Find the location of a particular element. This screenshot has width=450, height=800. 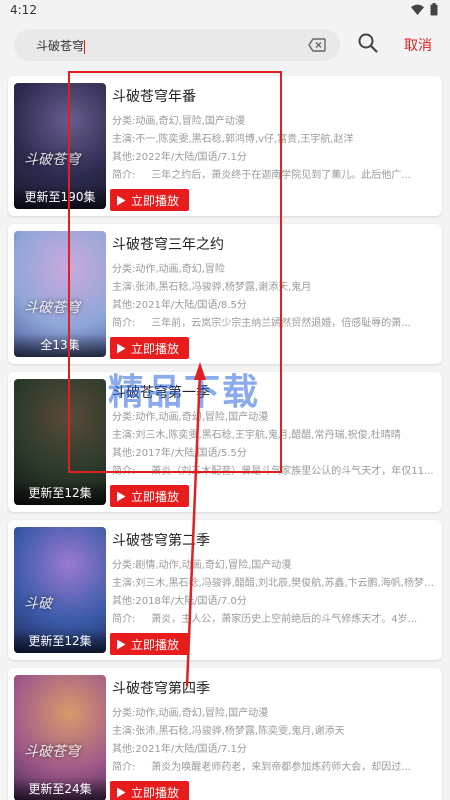

search-input-value: 斗破苍穹 is located at coordinates (60, 46).